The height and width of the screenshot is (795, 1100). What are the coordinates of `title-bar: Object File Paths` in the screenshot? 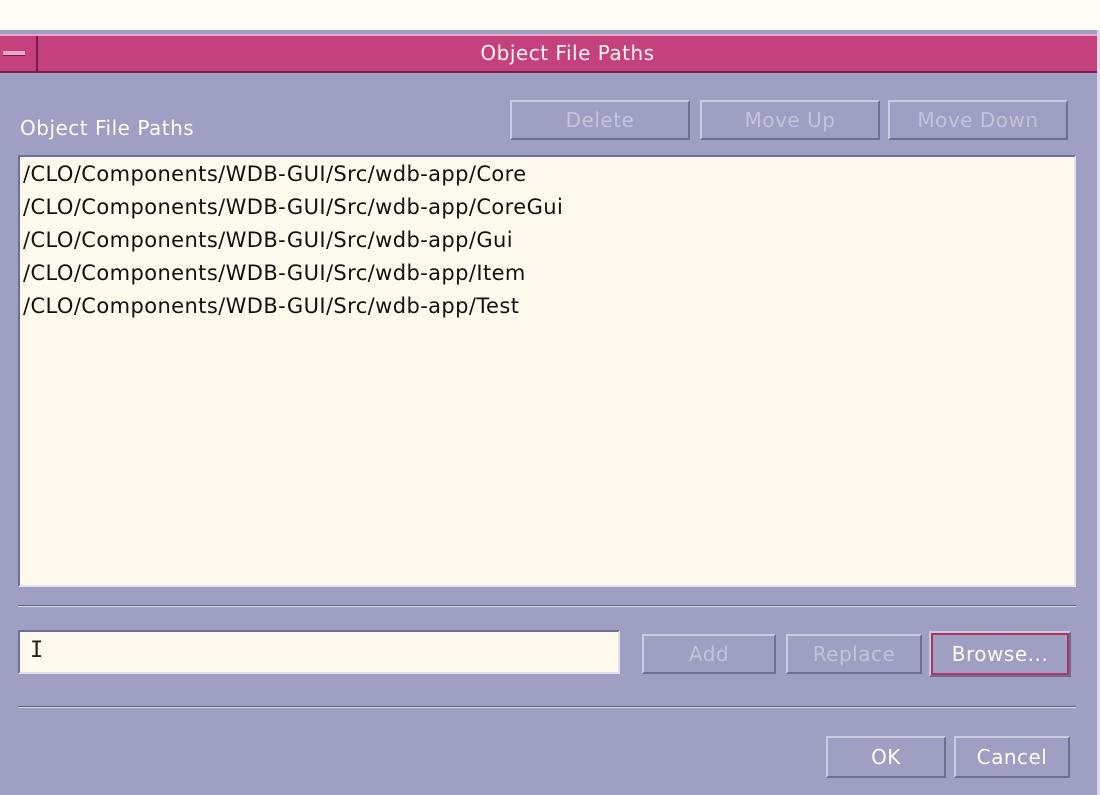 It's located at (548, 53).